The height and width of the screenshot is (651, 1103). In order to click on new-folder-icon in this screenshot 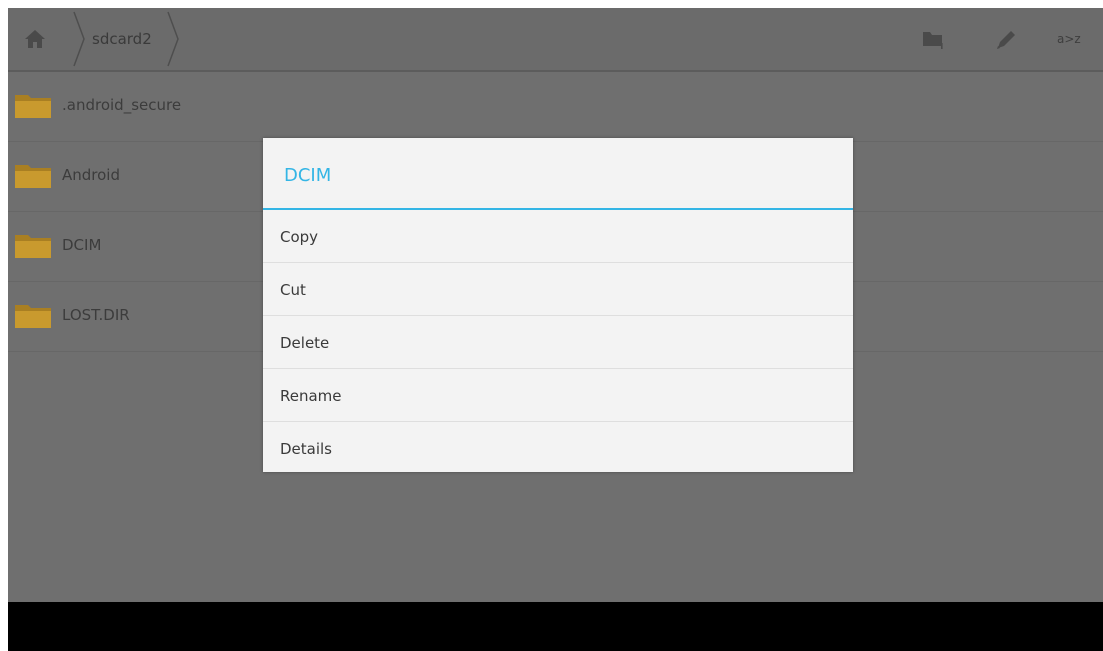, I will do `click(934, 39)`.